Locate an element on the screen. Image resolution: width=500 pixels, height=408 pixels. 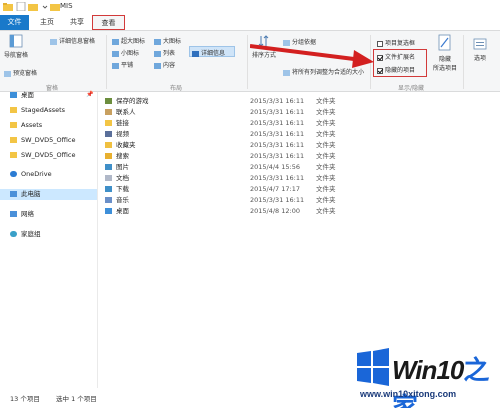
list-label: 列表 is located at coordinates (169, 53).